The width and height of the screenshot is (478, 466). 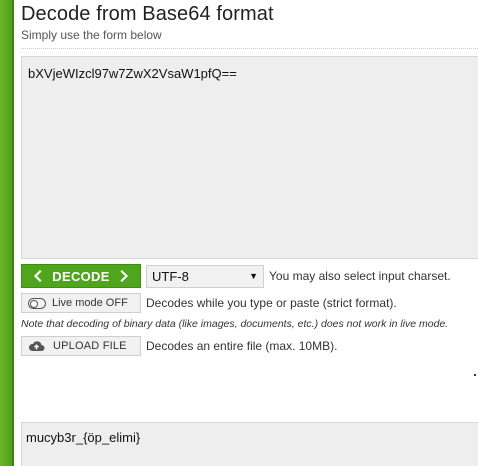 I want to click on decode-button: DECODE, so click(x=81, y=276).